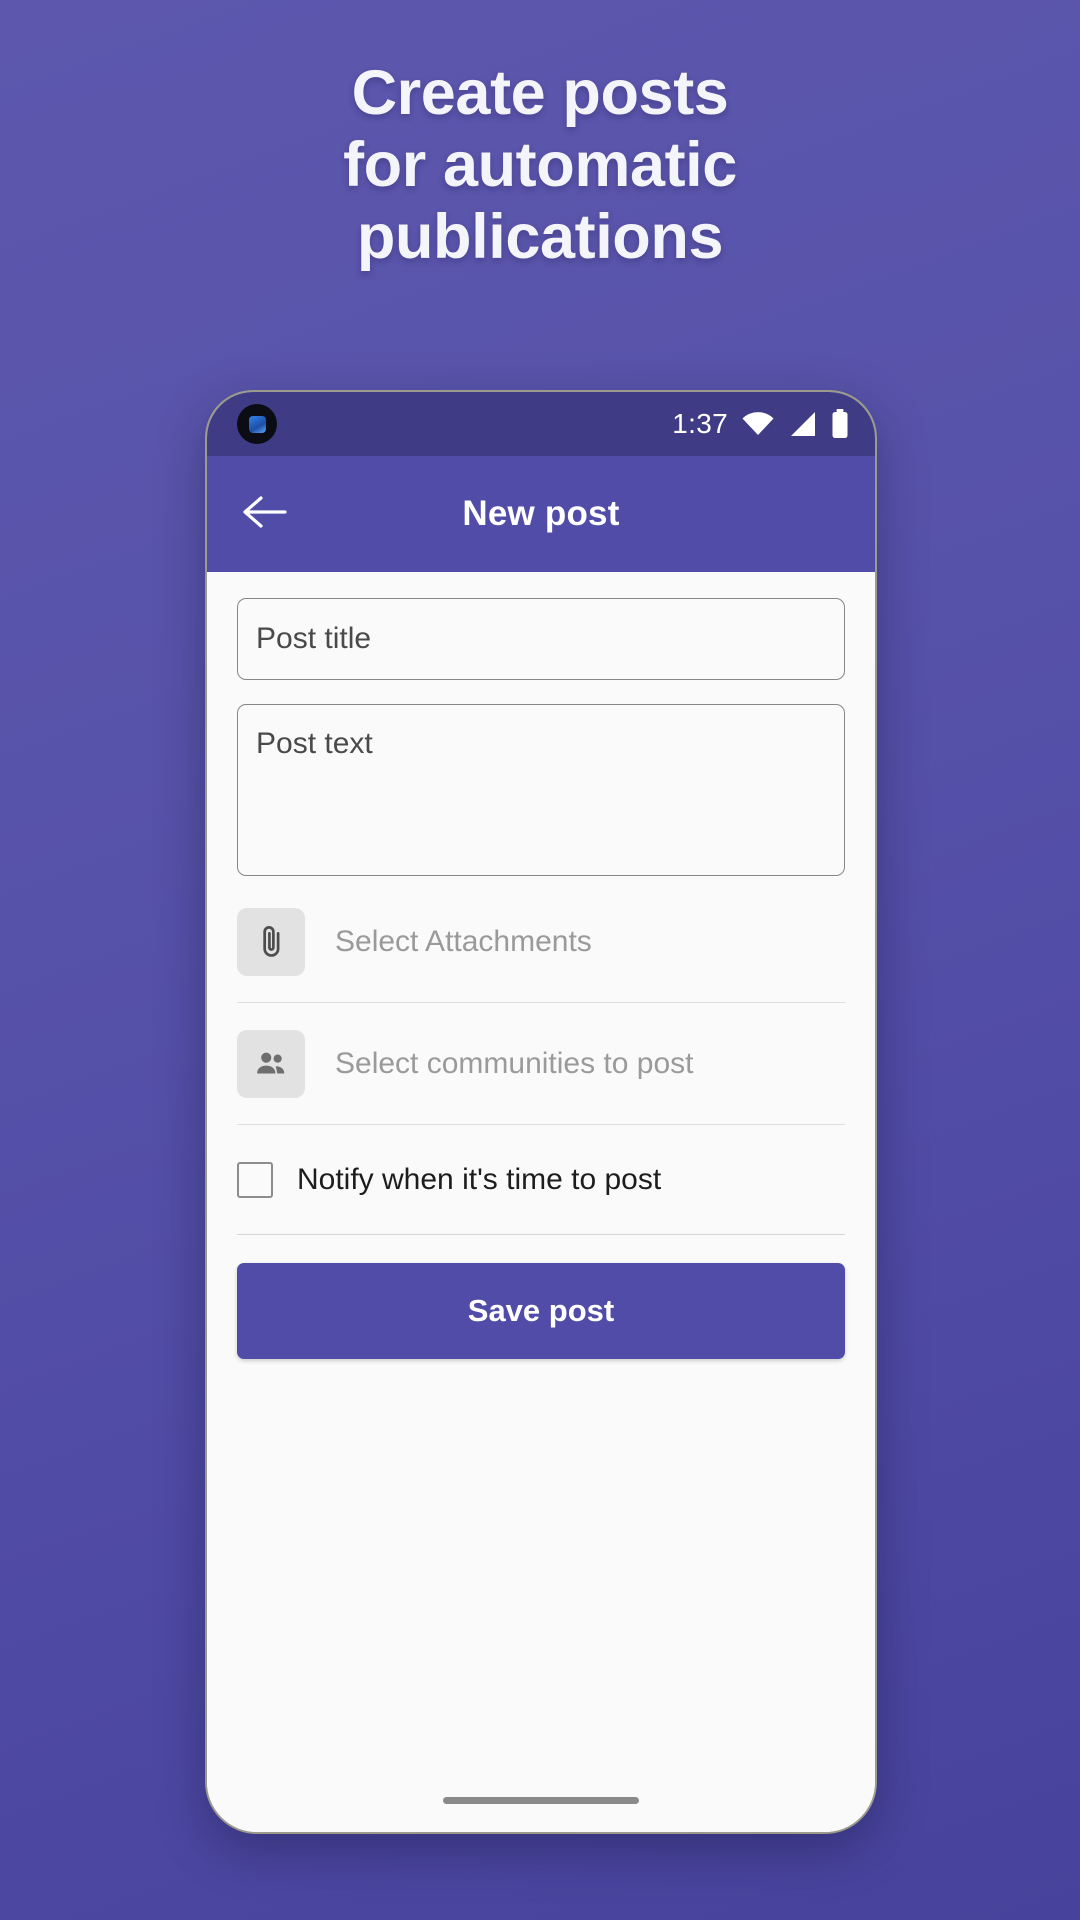 This screenshot has height=1920, width=1080. I want to click on select-communities-row: Select communities to post, so click(541, 1064).